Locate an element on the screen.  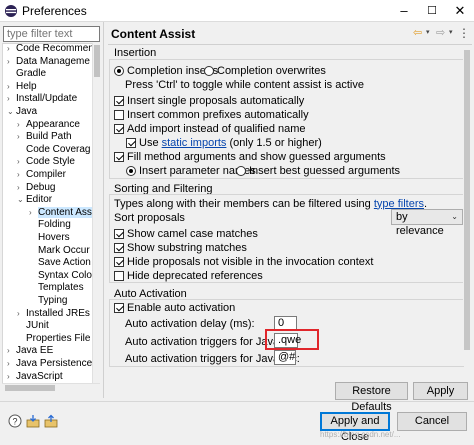
add-import-label: Add import instead of qualified name is located at coordinates (216, 128).